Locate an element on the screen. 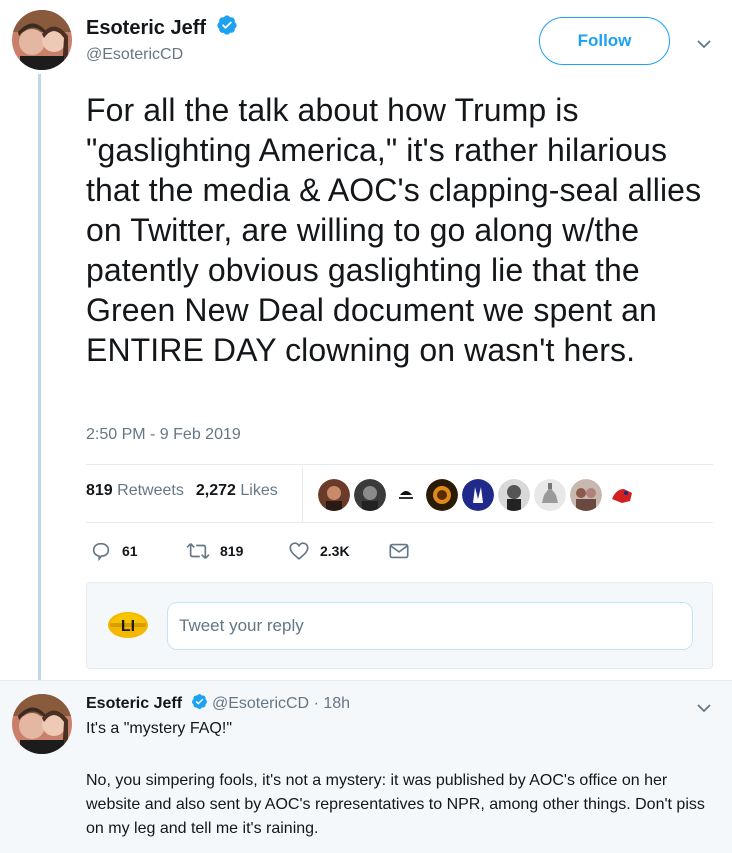 This screenshot has width=732, height=853. author-handle: @EsotericCD is located at coordinates (134, 55).